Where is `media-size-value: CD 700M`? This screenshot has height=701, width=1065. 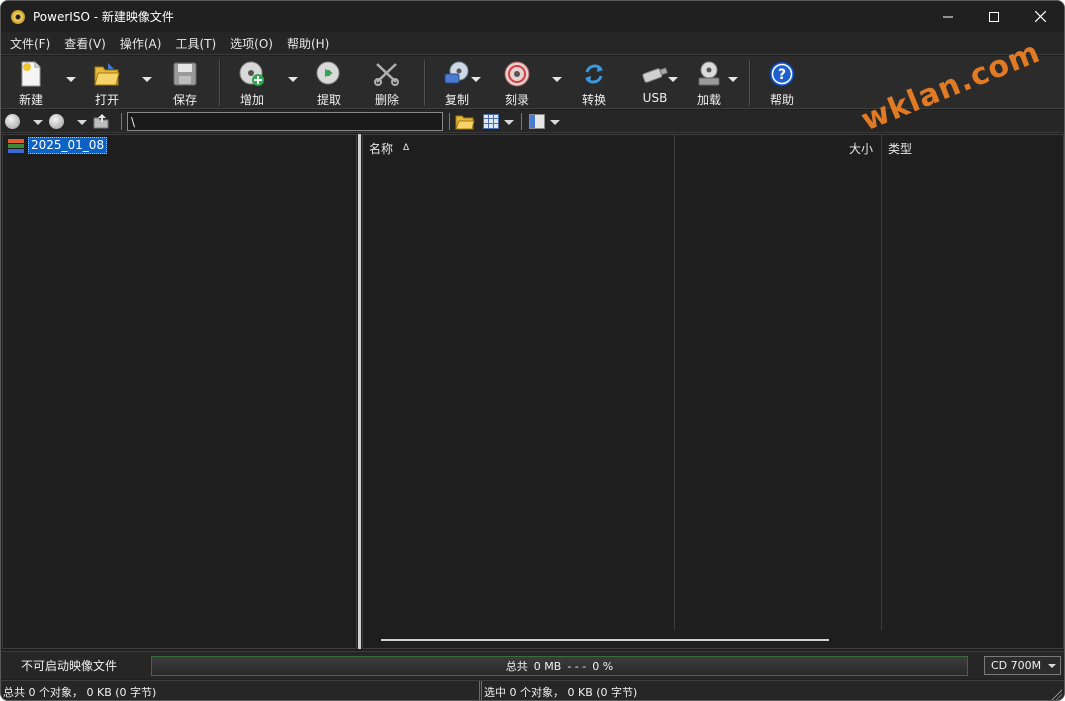
media-size-value: CD 700M is located at coordinates (1016, 665).